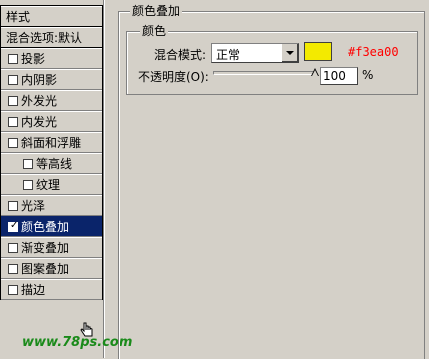 This screenshot has height=359, width=429. What do you see at coordinates (173, 77) in the screenshot?
I see `opacity-label: 不透明度(O):` at bounding box center [173, 77].